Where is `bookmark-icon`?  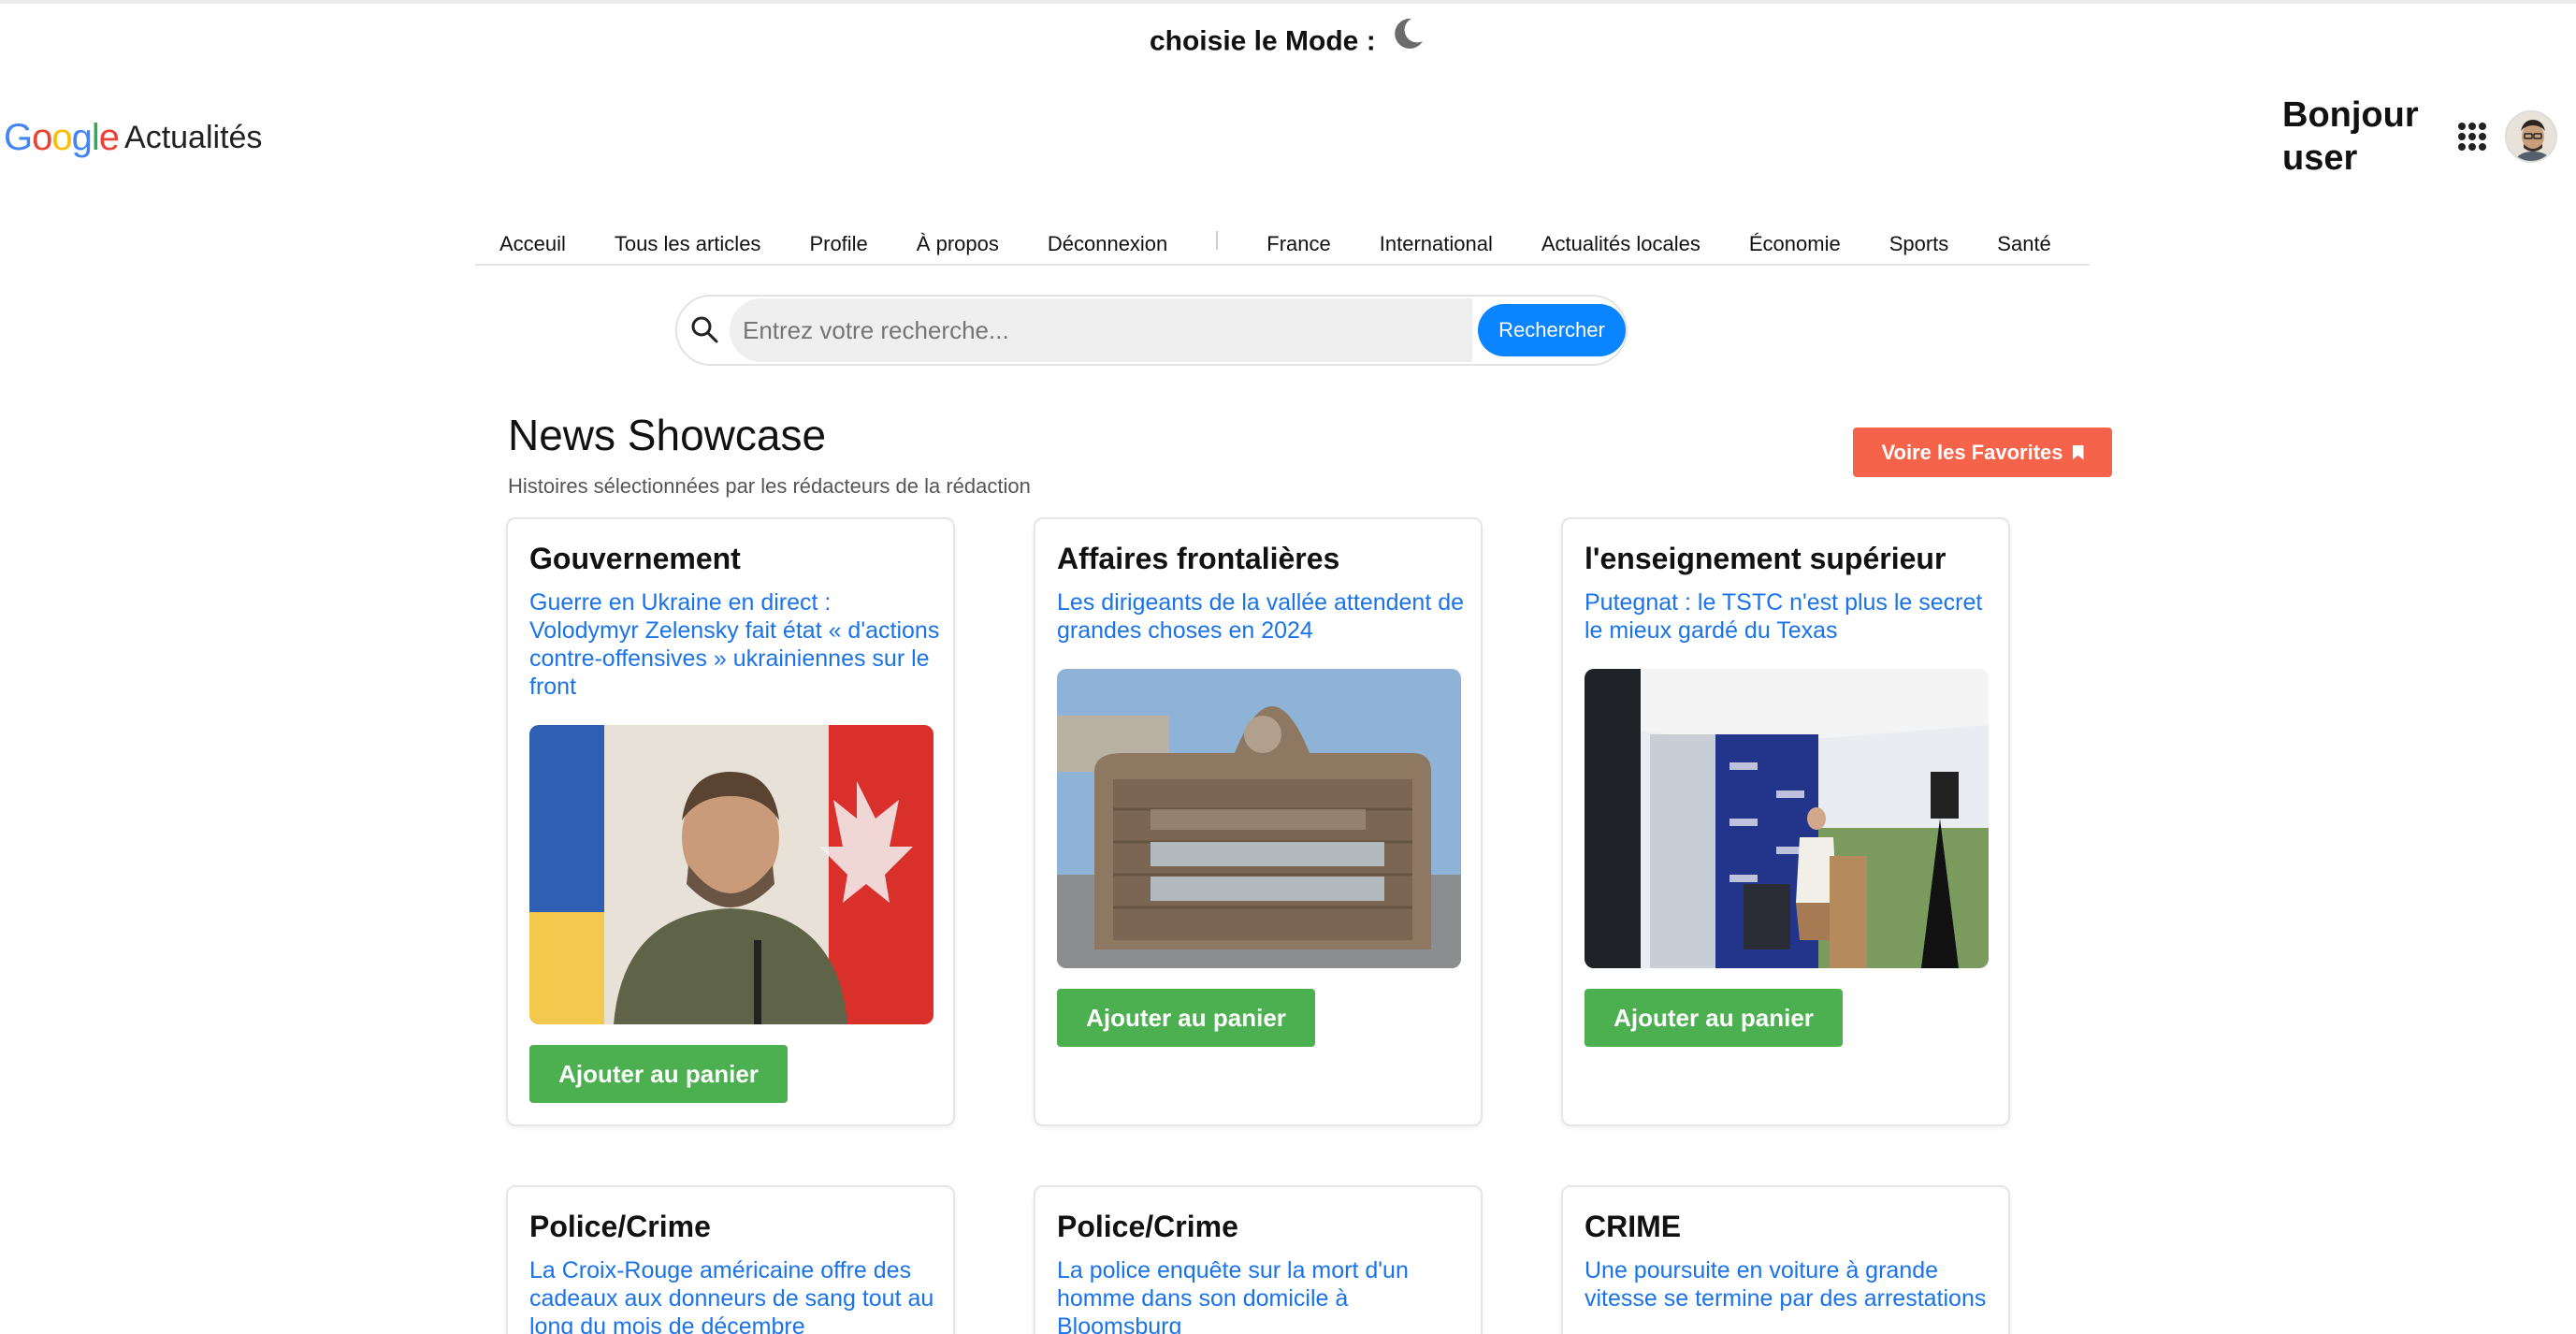 bookmark-icon is located at coordinates (2078, 452).